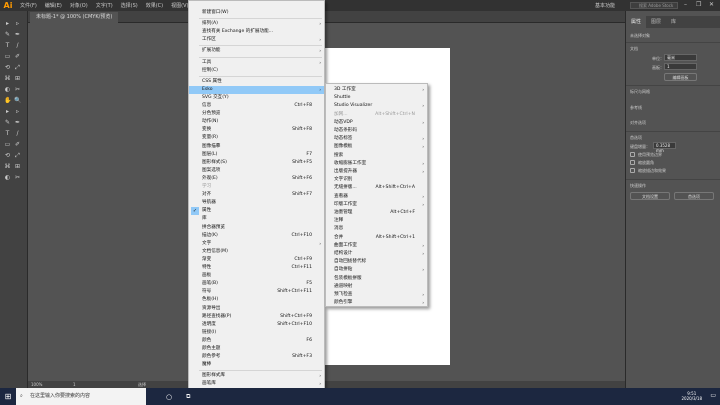 This screenshot has height=405, width=720. I want to click on menu-item: 特性 Ctrl+F11, so click(256, 268).